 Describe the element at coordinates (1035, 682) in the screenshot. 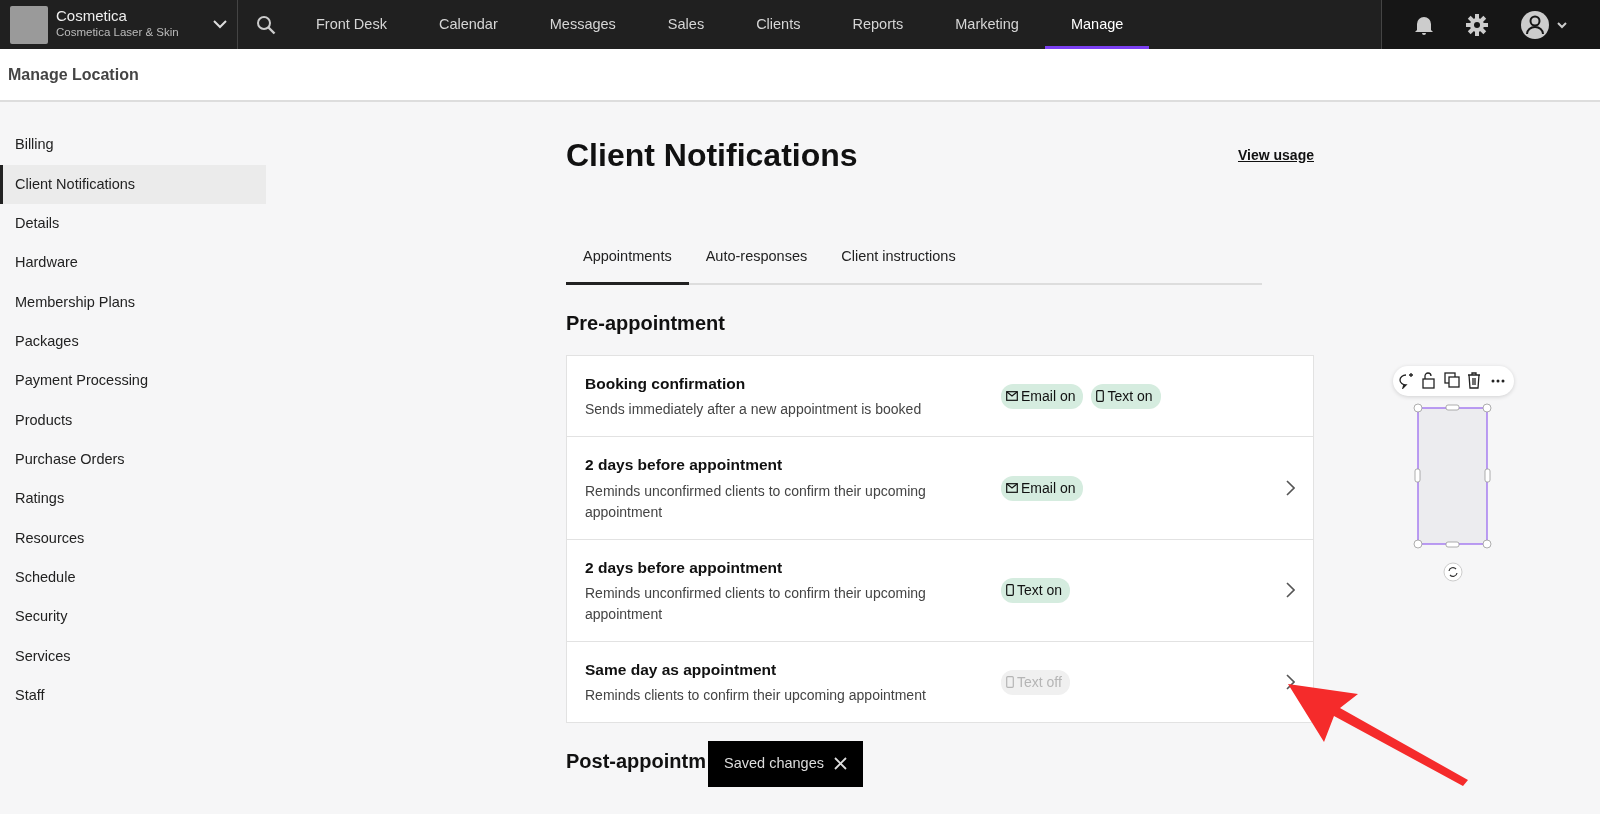

I see `status-badge: Text off` at that location.